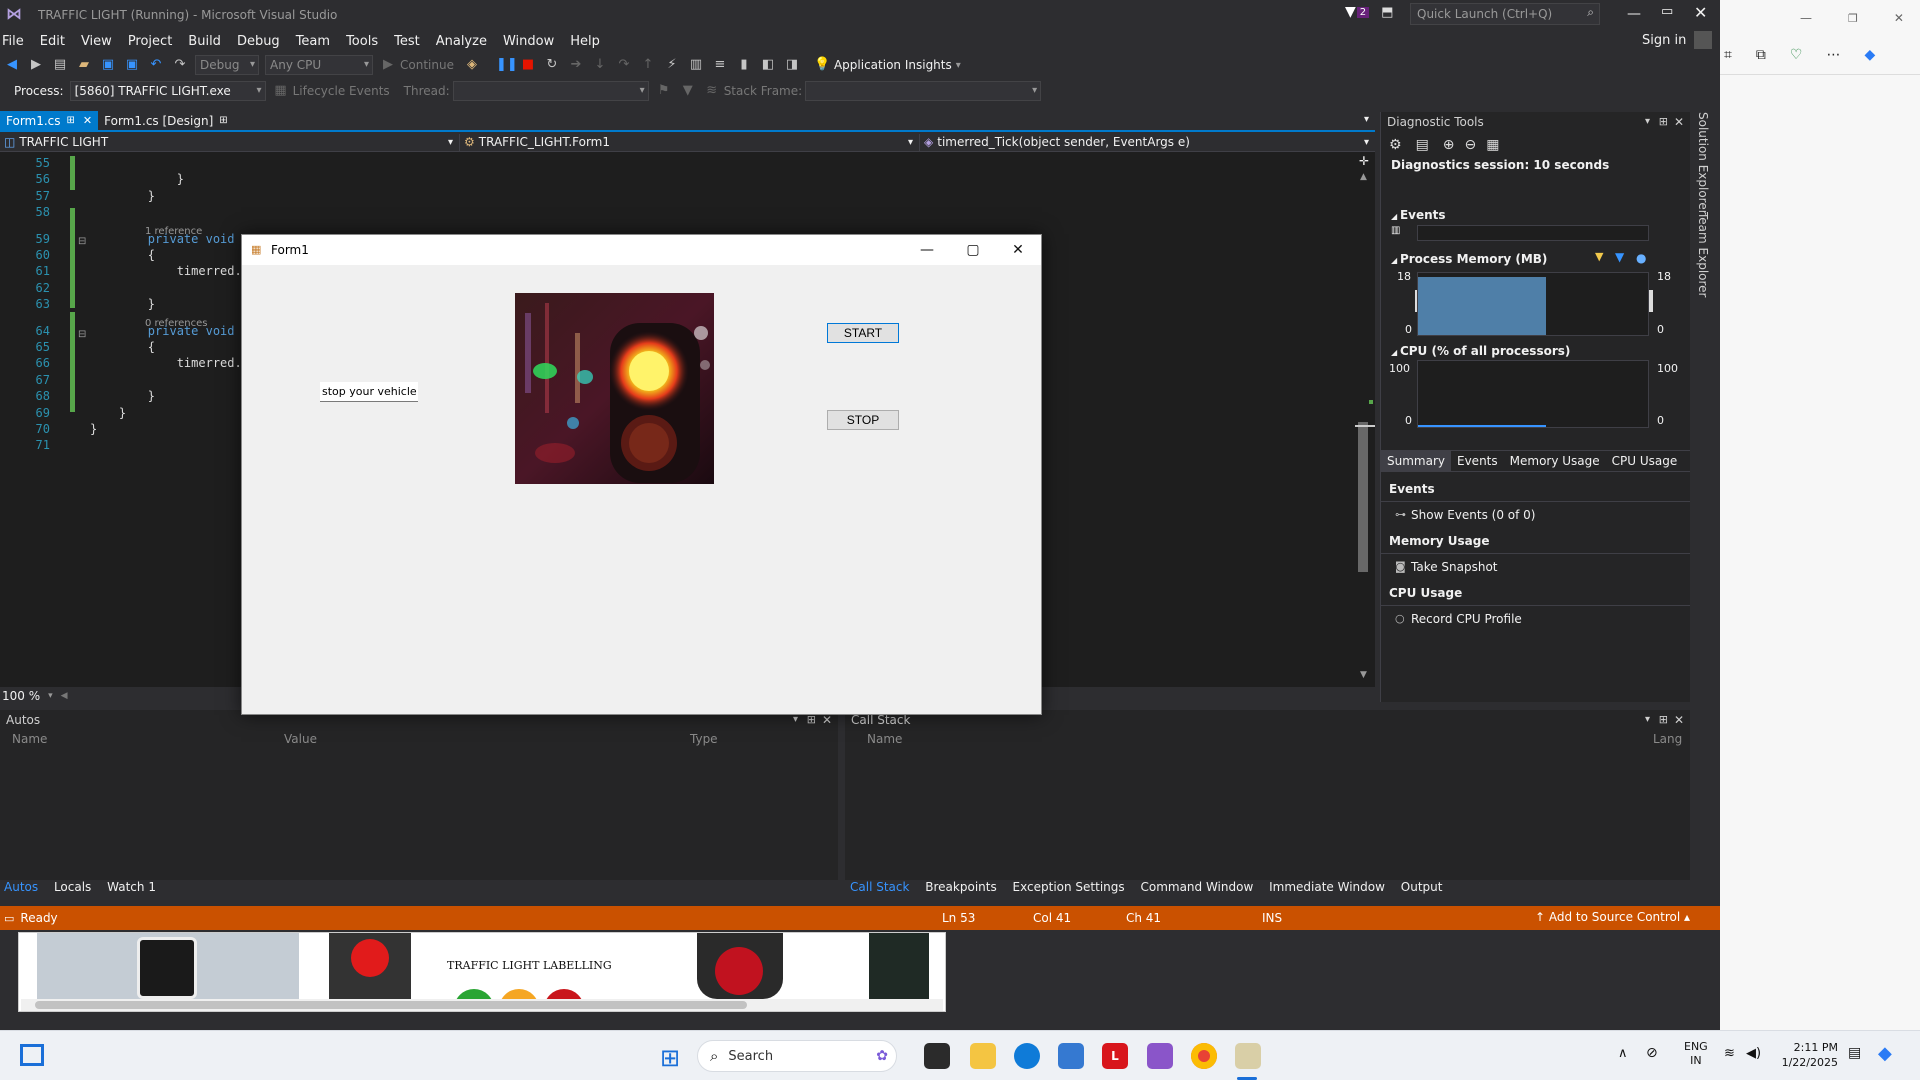  I want to click on start-icon: ⊞, so click(670, 1058).